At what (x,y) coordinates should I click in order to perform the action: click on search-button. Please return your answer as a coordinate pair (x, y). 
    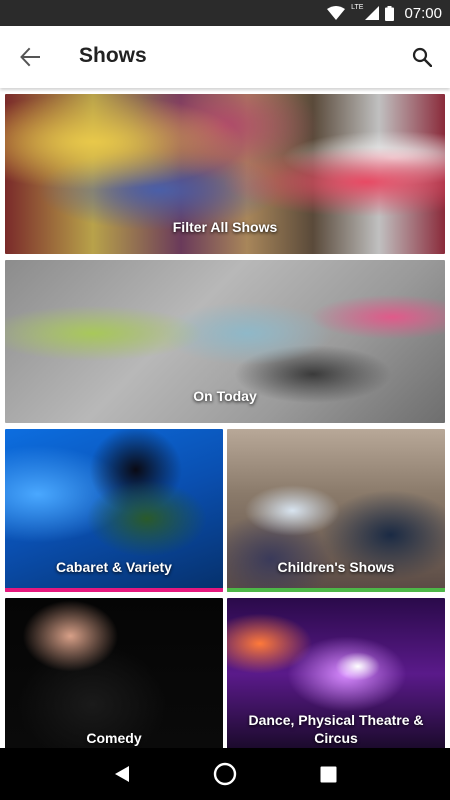
    Looking at the image, I should click on (422, 57).